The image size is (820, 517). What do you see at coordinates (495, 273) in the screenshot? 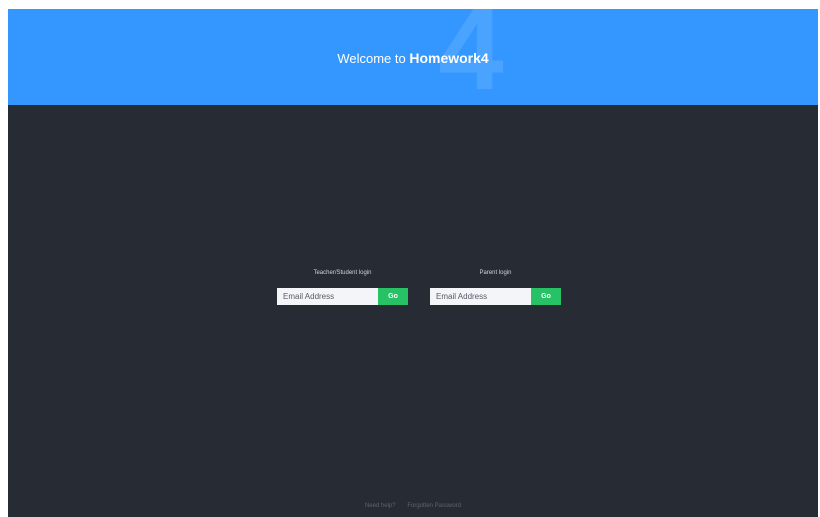
I see `parent-login-label: Parent login` at bounding box center [495, 273].